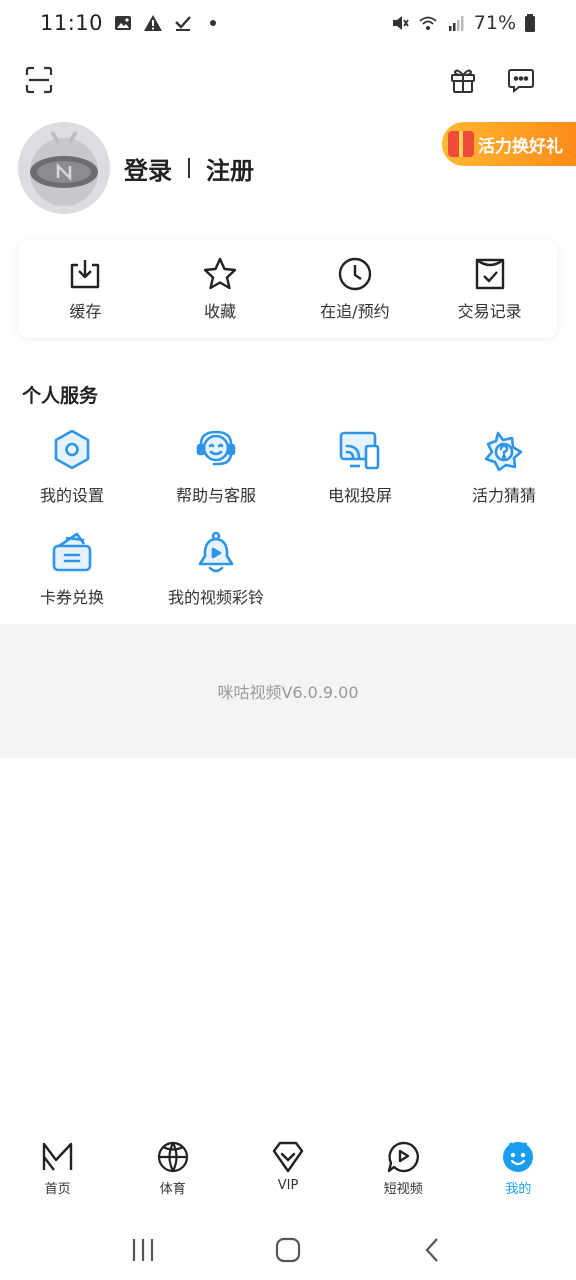  Describe the element at coordinates (428, 23) in the screenshot. I see `wifi-icon` at that location.